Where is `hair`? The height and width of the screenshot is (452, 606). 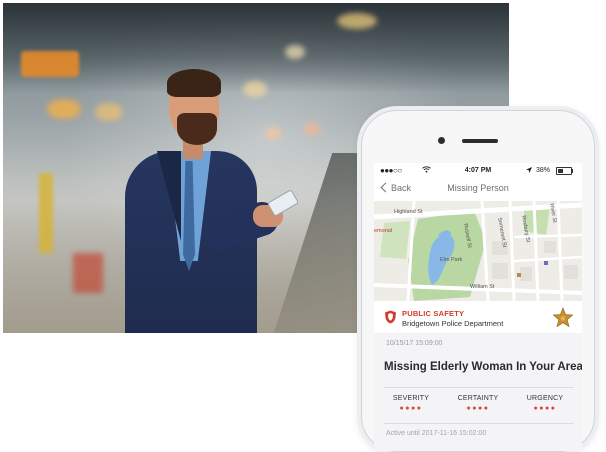 hair is located at coordinates (194, 83).